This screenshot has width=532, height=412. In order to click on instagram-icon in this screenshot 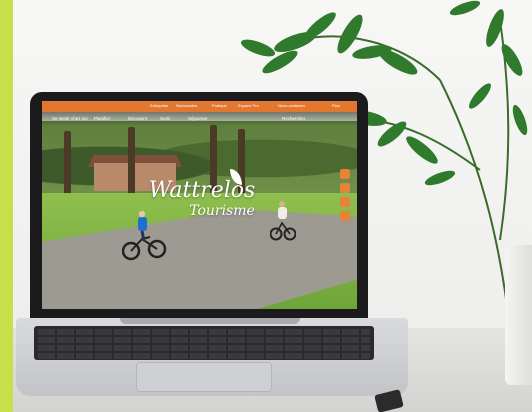, I will do `click(345, 188)`.